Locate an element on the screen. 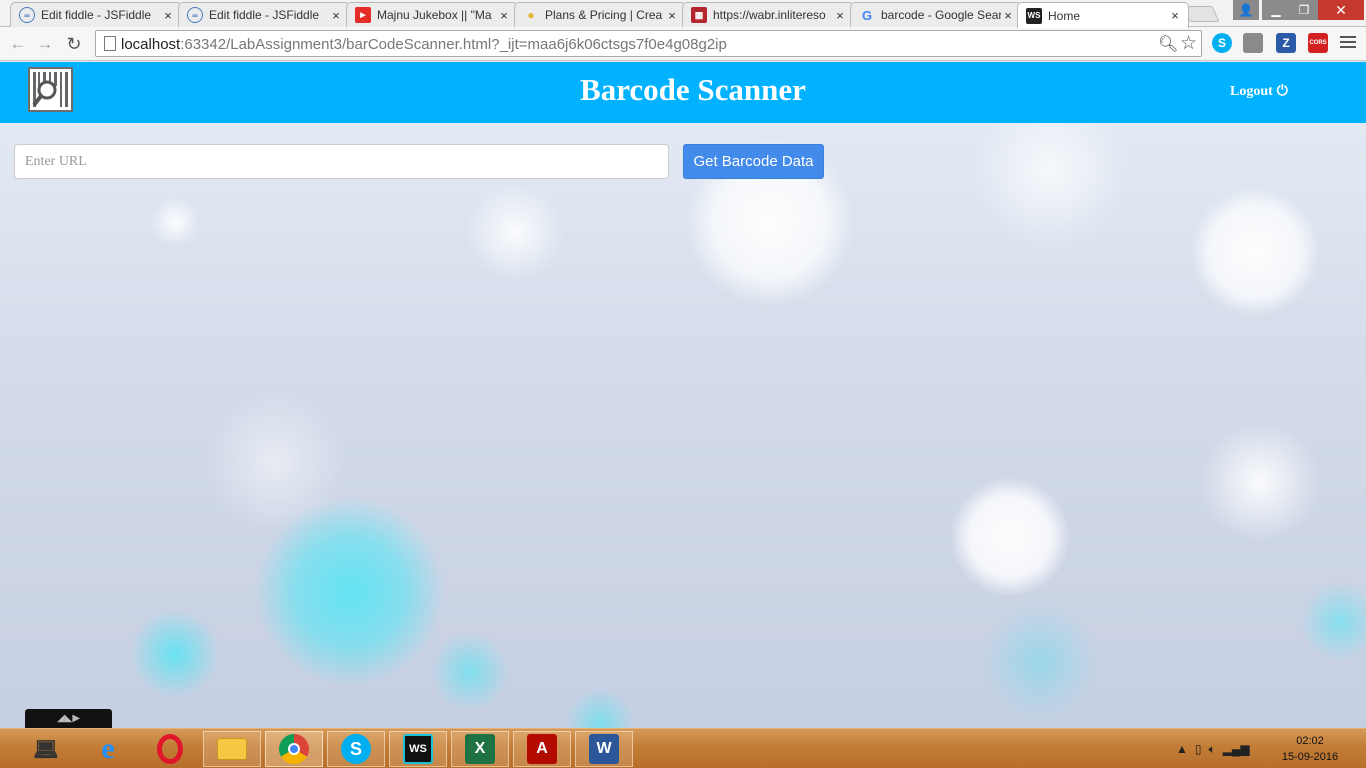 Image resolution: width=1366 pixels, height=768 pixels. skype-extension-label: S is located at coordinates (1221, 43).